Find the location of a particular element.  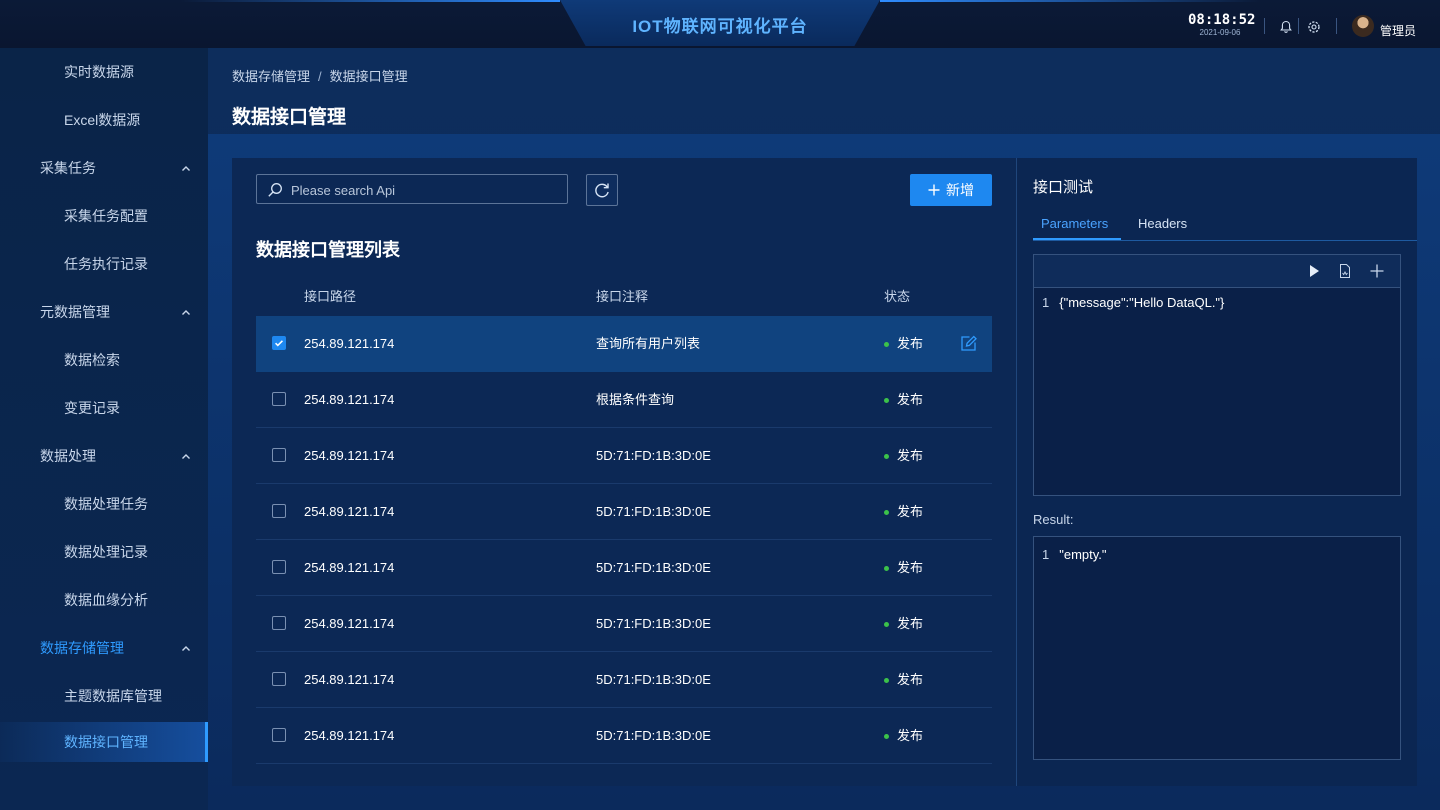

sidebar-item-excel-source: Excel数据源 is located at coordinates (104, 120).